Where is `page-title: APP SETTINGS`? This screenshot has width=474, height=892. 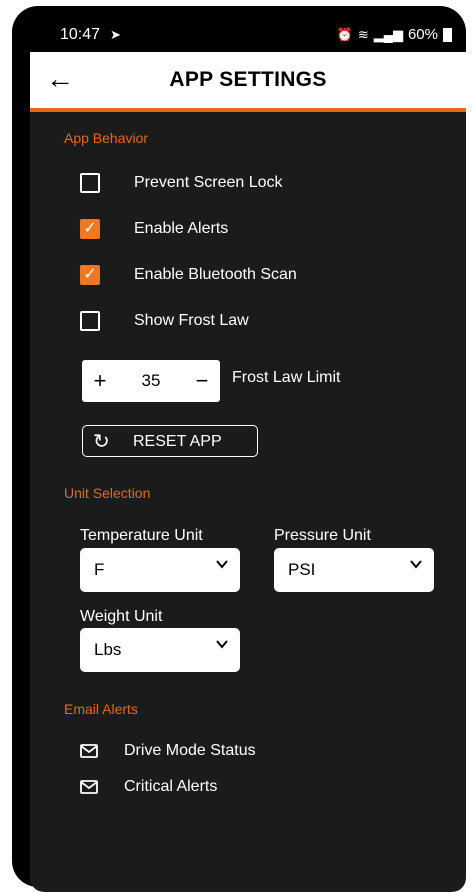 page-title: APP SETTINGS is located at coordinates (248, 79).